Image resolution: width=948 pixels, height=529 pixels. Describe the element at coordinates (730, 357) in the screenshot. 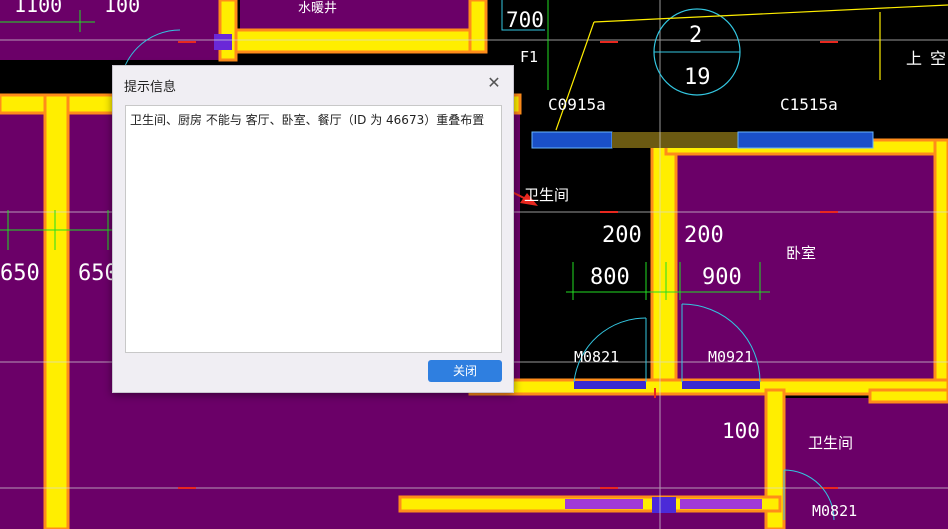

I see `door-label-m0921: M0921` at that location.